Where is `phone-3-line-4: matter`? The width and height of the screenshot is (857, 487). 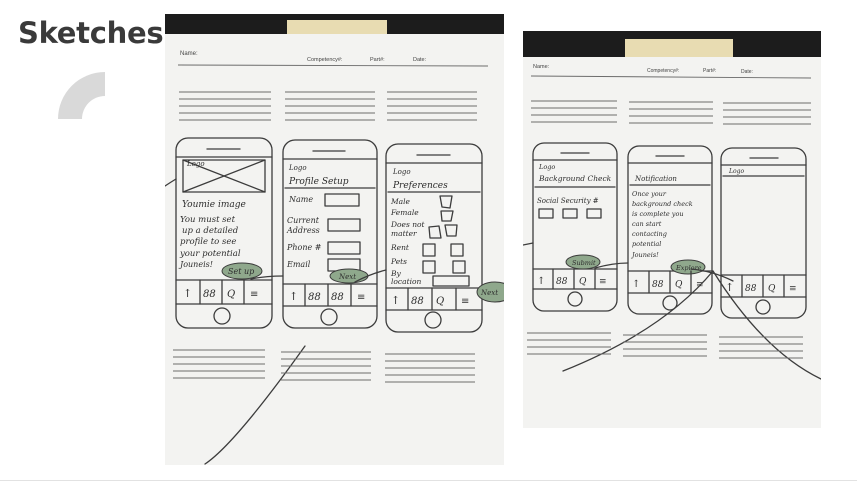 phone-3-line-4: matter is located at coordinates (404, 233).